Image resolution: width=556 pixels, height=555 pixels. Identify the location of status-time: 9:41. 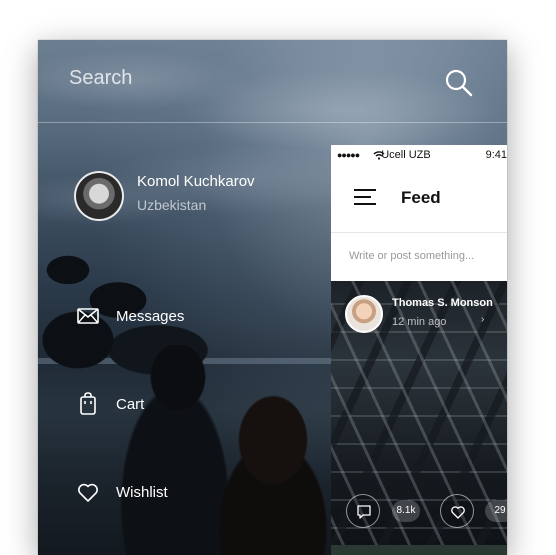
(496, 155).